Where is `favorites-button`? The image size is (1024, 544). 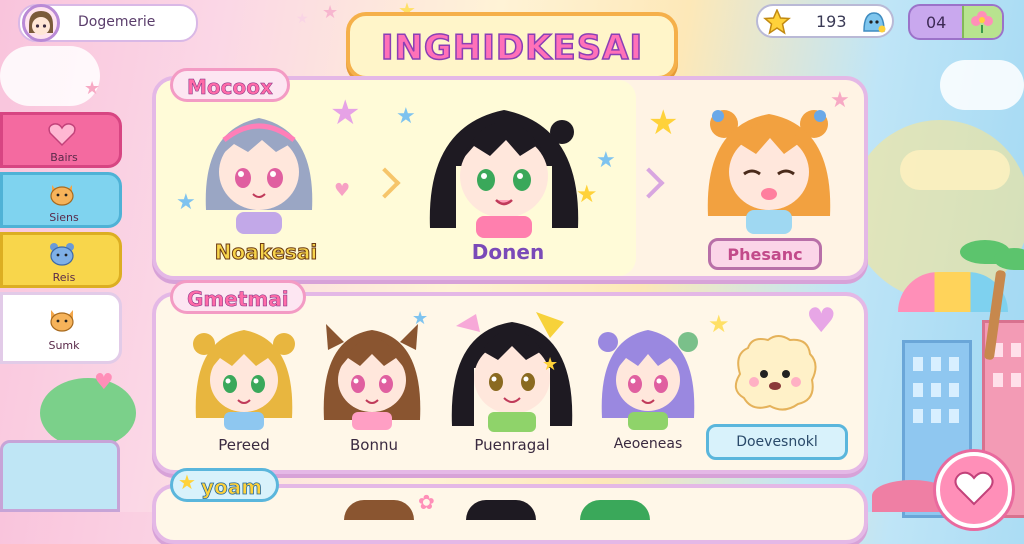 favorites-button is located at coordinates (974, 490).